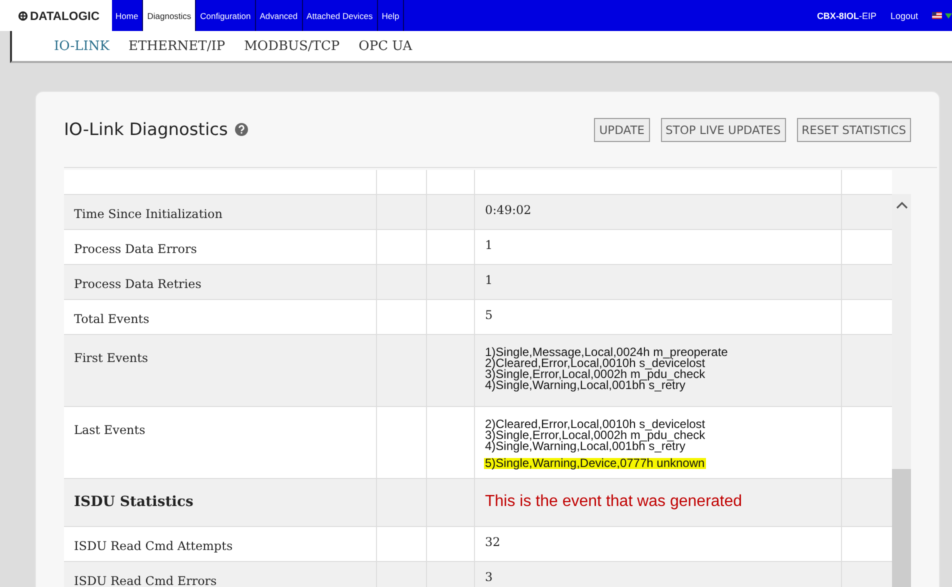 The width and height of the screenshot is (952, 587). What do you see at coordinates (82, 46) in the screenshot?
I see `sub-tab: IO-LINK` at bounding box center [82, 46].